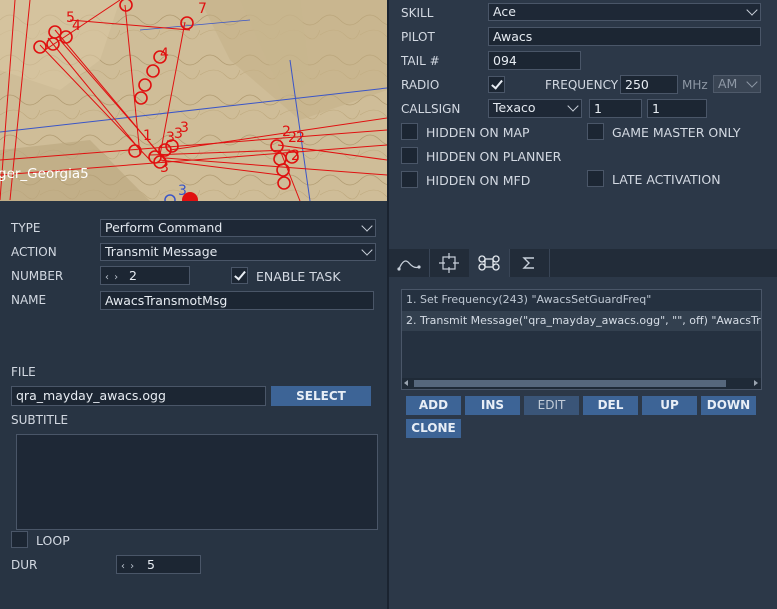 The image size is (777, 609). Describe the element at coordinates (417, 13) in the screenshot. I see `skill-label: SKILL` at that location.